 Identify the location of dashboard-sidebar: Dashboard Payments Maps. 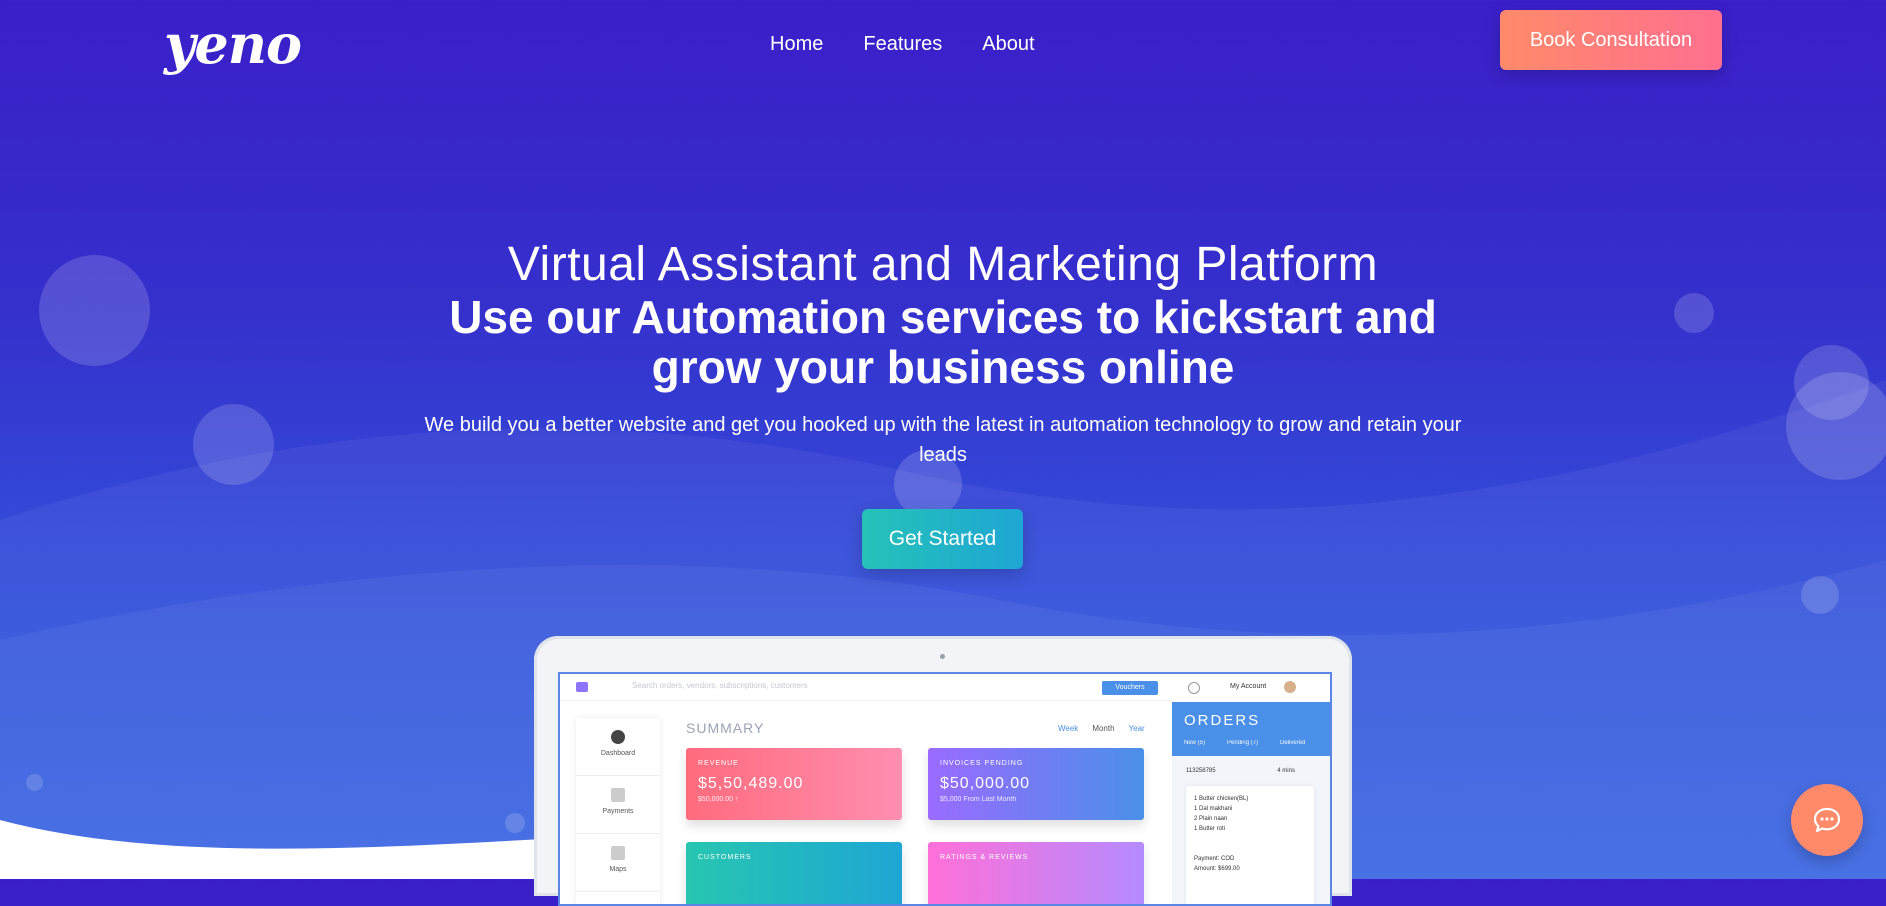
(618, 811).